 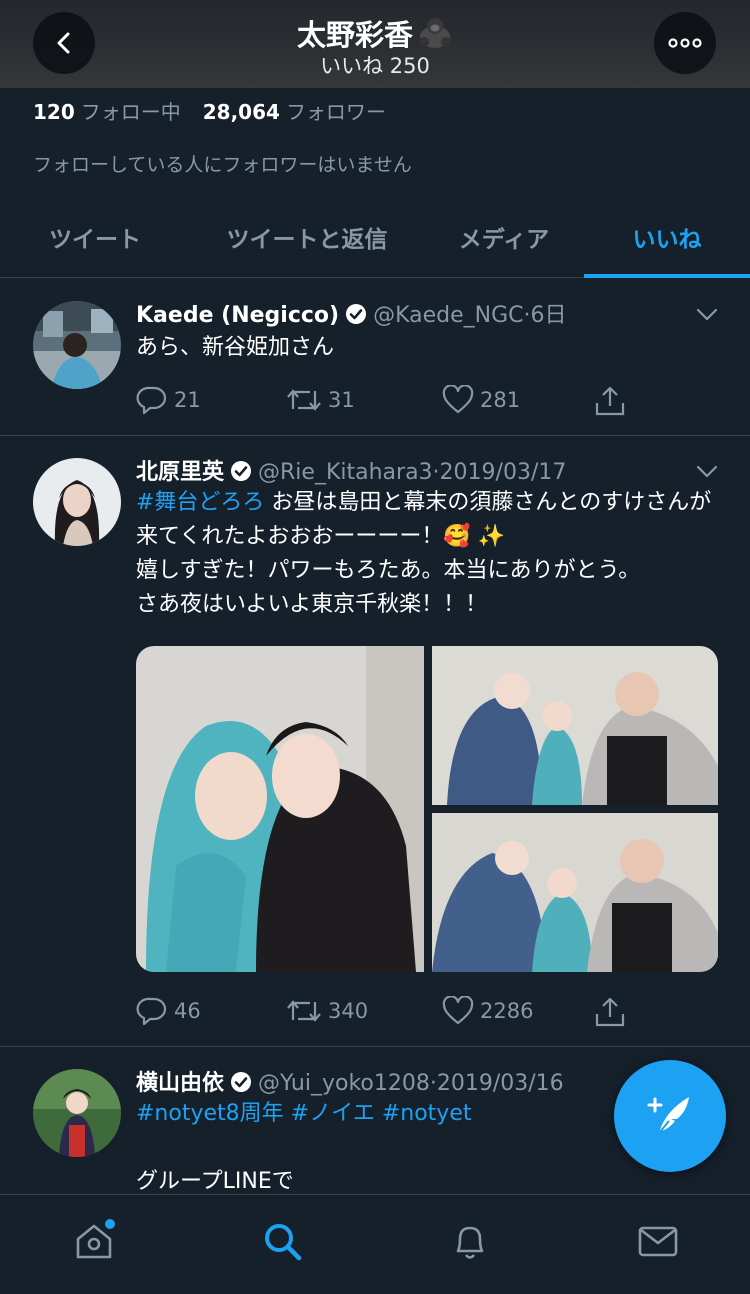 I want to click on follow-stats: 120 フォロー中 28,064 フォロワー, so click(x=220, y=110).